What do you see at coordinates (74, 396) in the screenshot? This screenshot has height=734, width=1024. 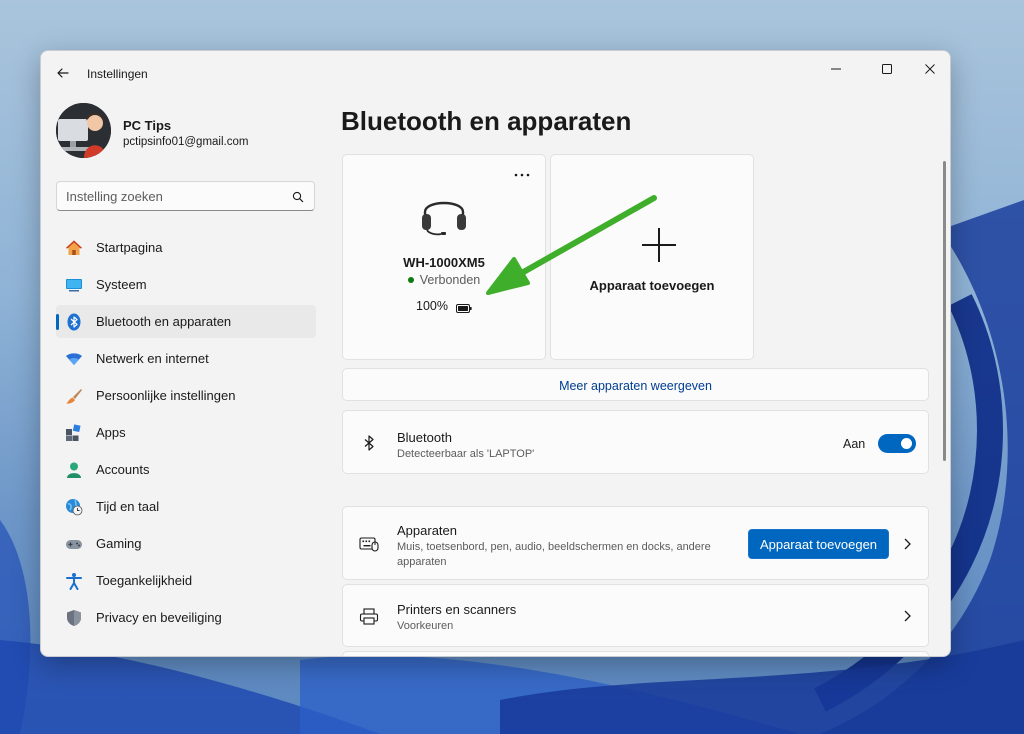 I see `brush-icon` at bounding box center [74, 396].